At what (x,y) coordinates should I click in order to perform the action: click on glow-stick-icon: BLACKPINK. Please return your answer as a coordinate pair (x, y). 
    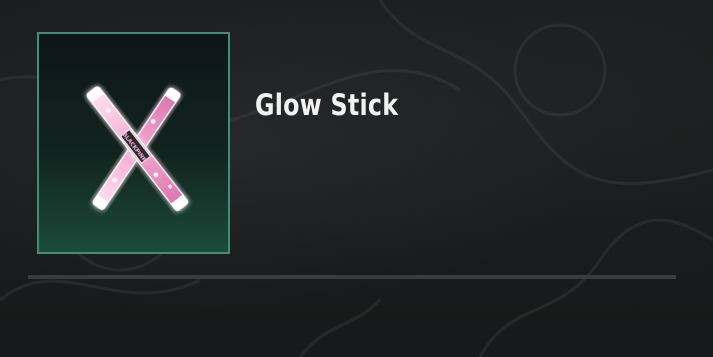
    Looking at the image, I should click on (137, 149).